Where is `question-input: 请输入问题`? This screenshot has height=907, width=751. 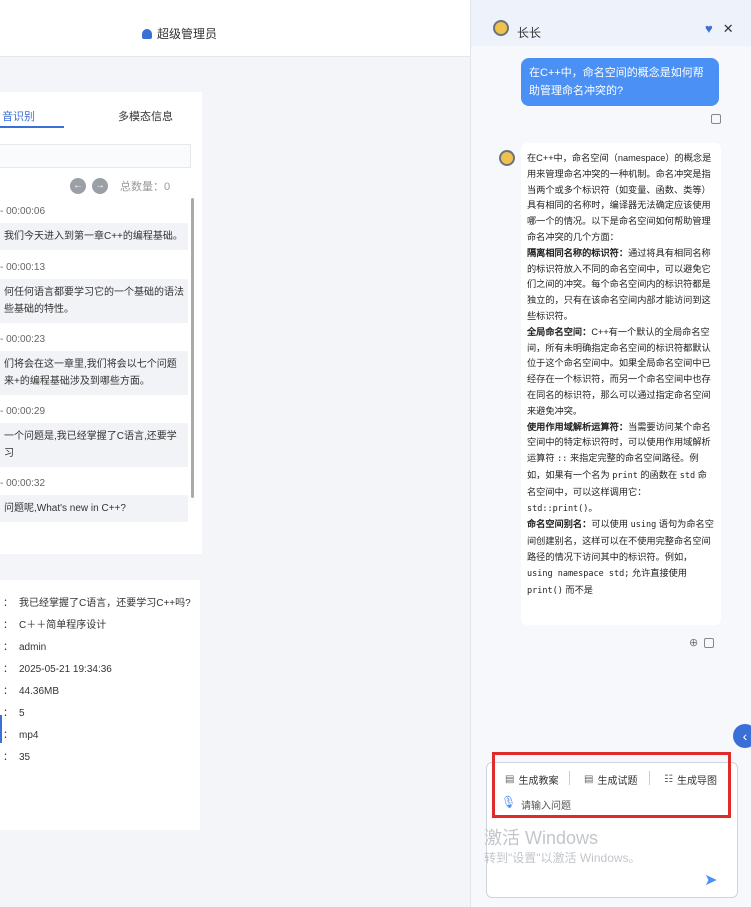
question-input: 请输入问题 is located at coordinates (546, 804).